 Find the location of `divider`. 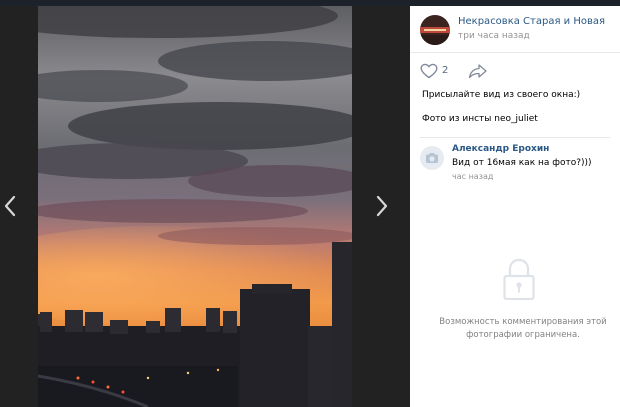

divider is located at coordinates (515, 137).